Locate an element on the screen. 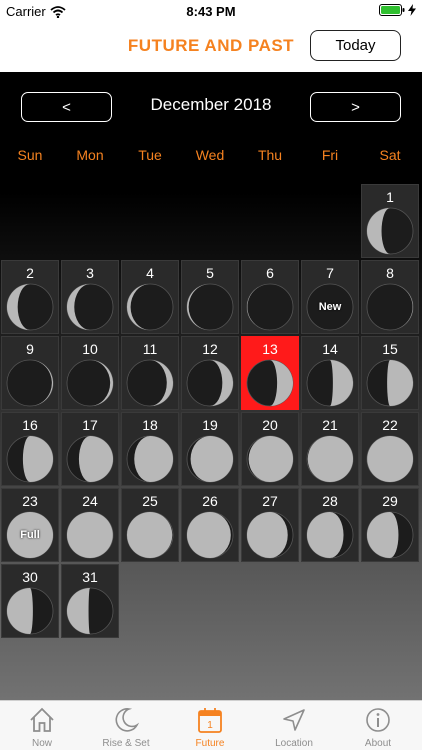  day-cell: 9 is located at coordinates (30, 373).